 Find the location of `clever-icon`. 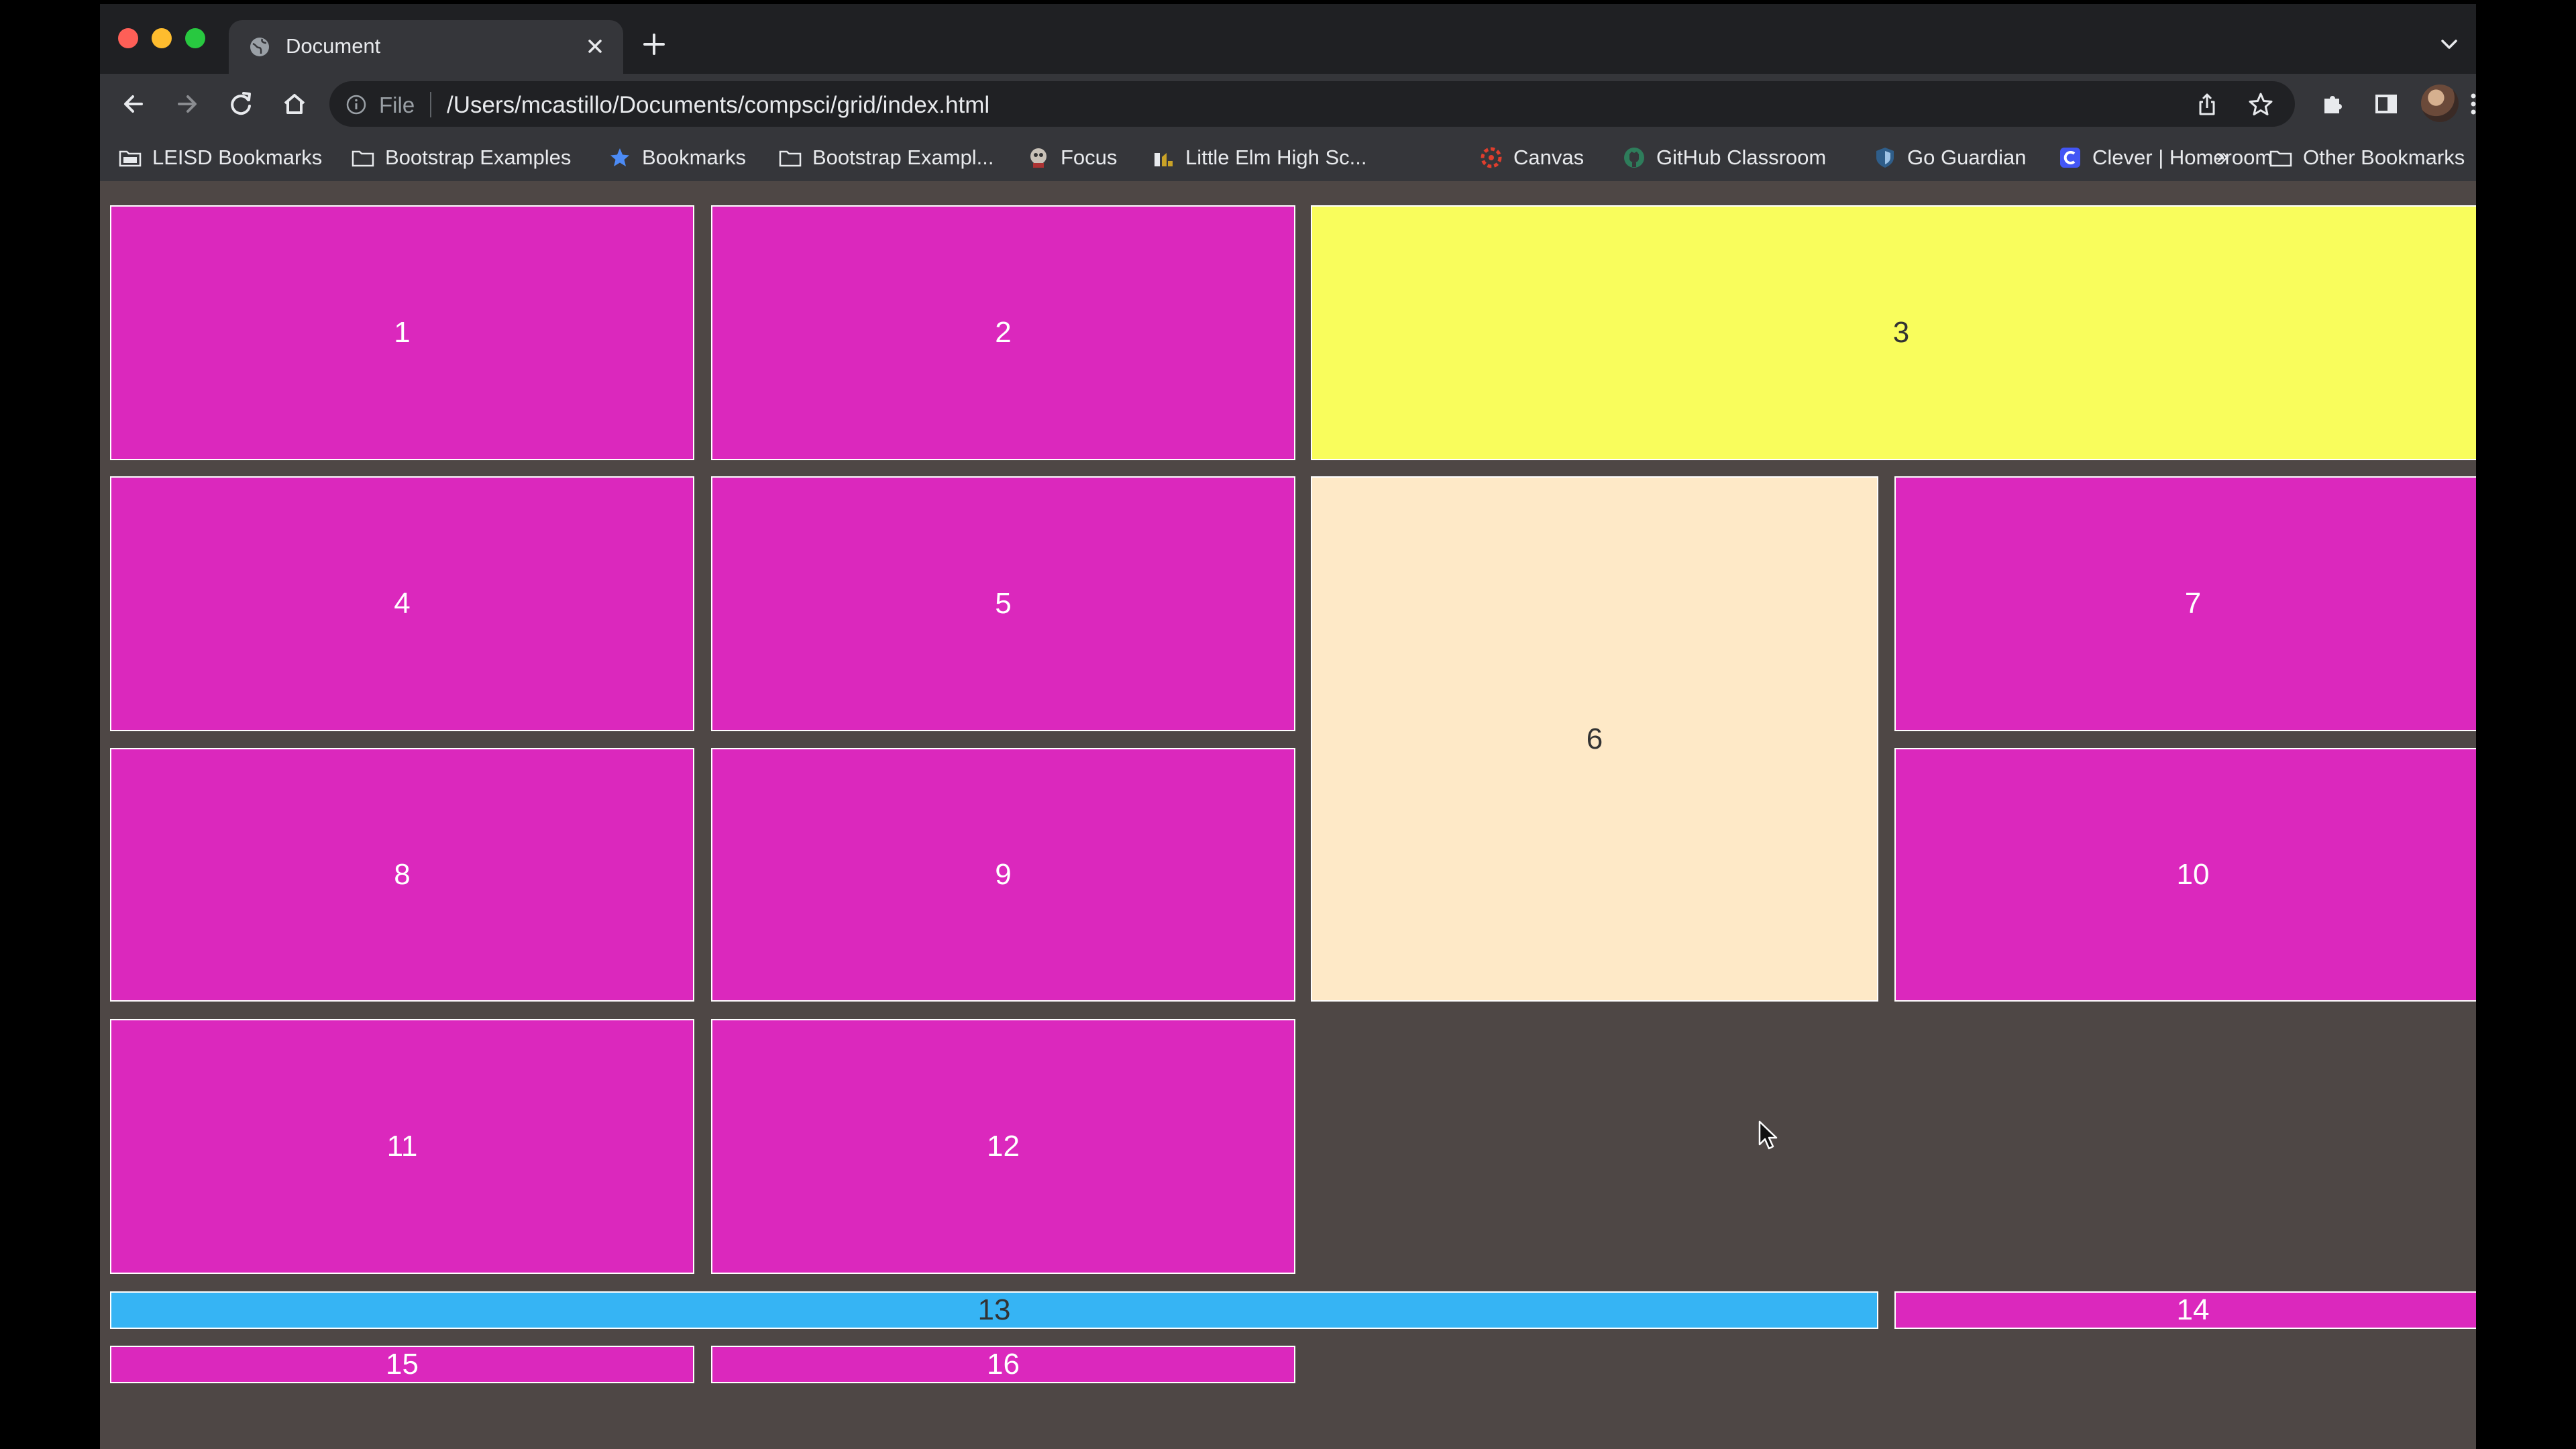

clever-icon is located at coordinates (2070, 157).